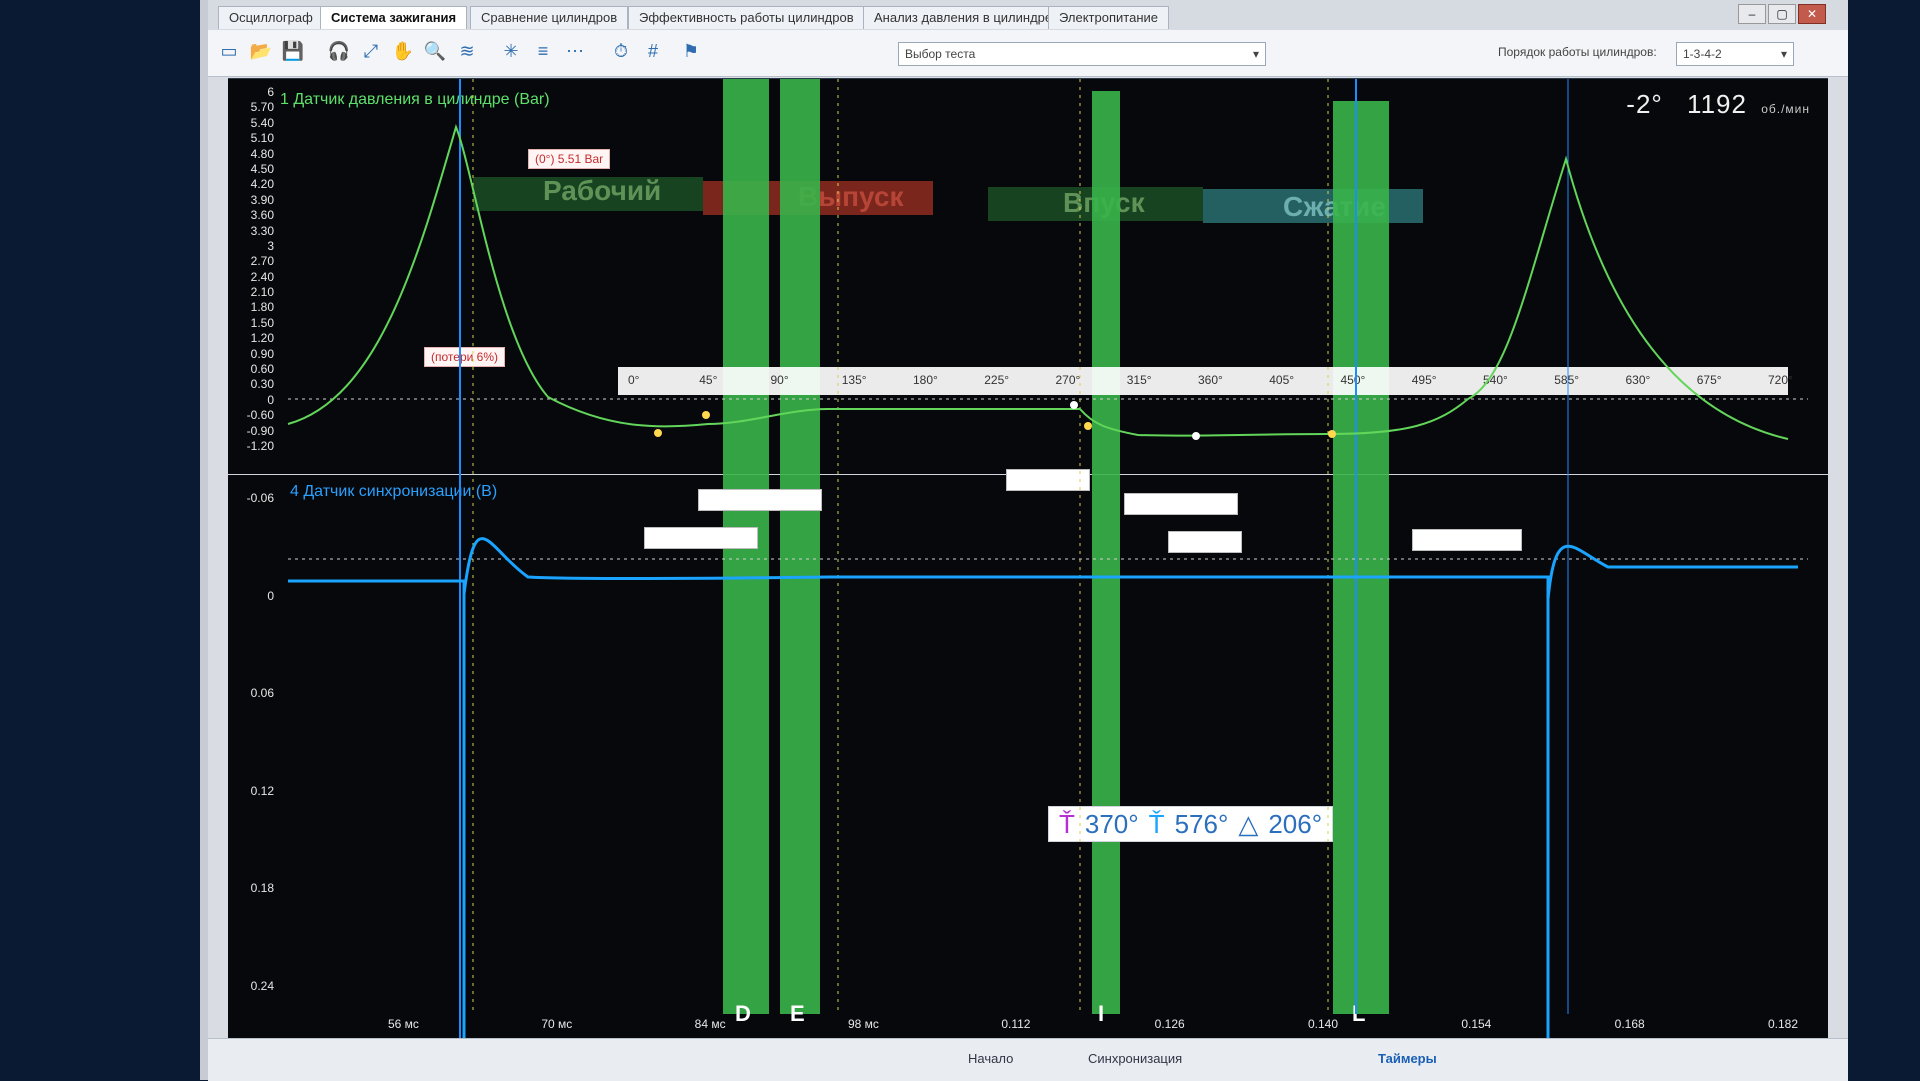 Image resolution: width=1920 pixels, height=1081 pixels. I want to click on bottom-item-start: Начало, so click(990, 1058).